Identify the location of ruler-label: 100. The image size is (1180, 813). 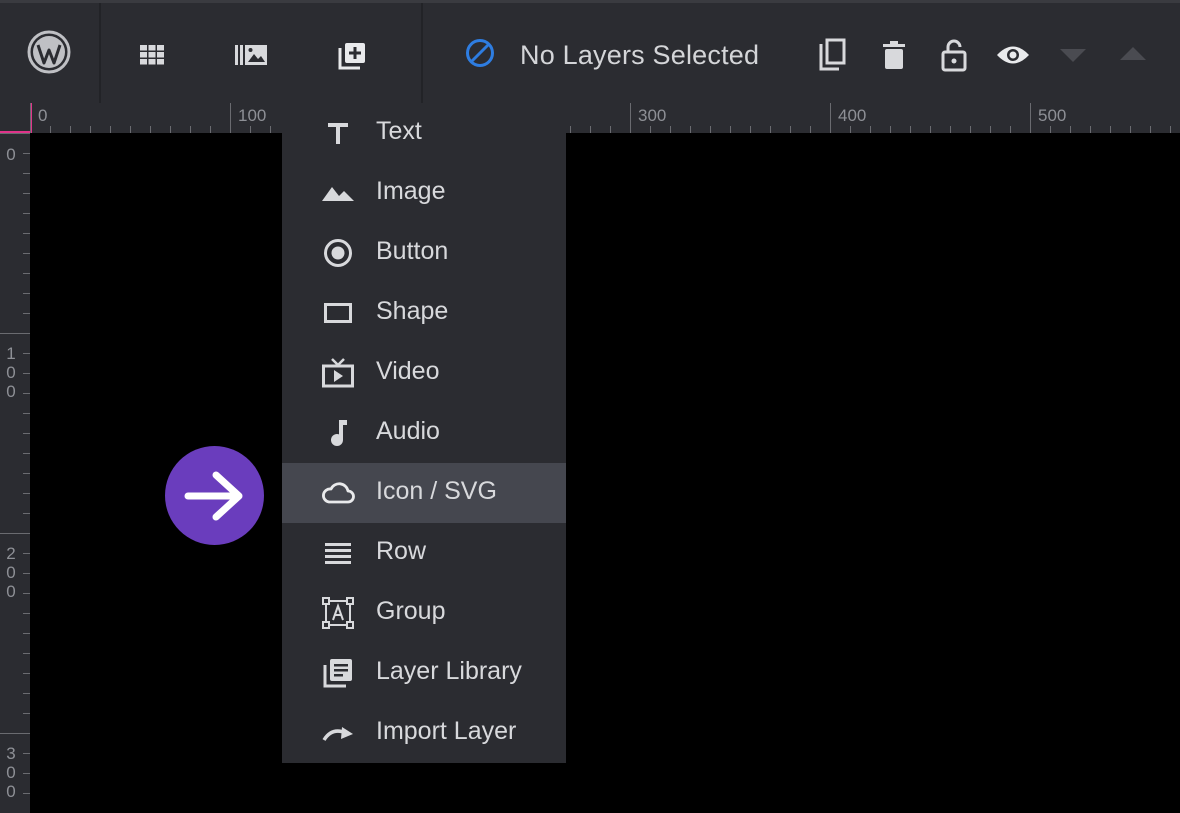
(11, 372).